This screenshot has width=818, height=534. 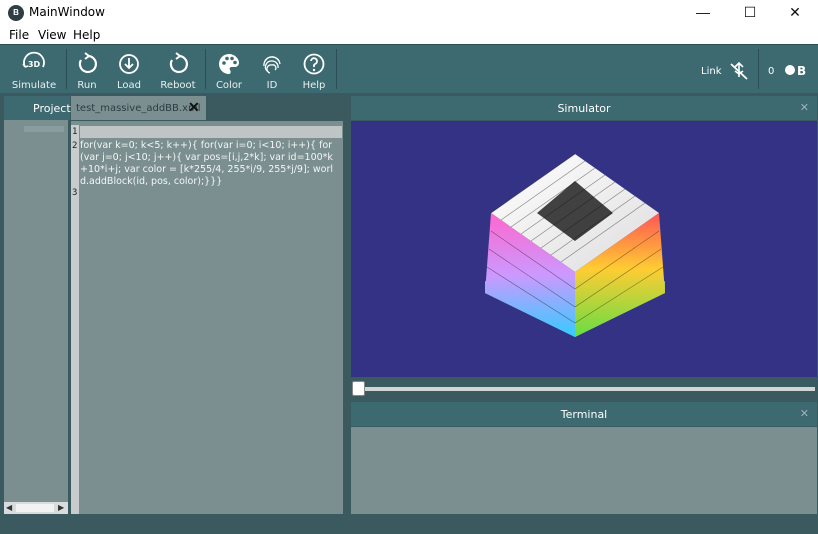 What do you see at coordinates (229, 85) in the screenshot?
I see `color-label: Color` at bounding box center [229, 85].